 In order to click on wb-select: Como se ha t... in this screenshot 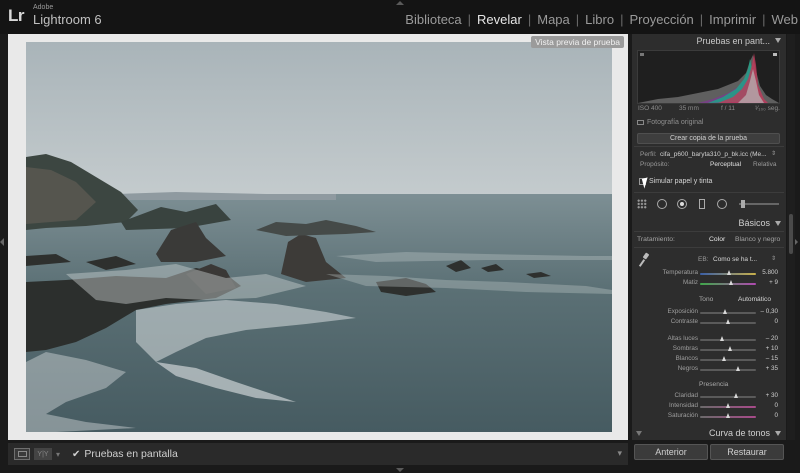, I will do `click(735, 259)`.